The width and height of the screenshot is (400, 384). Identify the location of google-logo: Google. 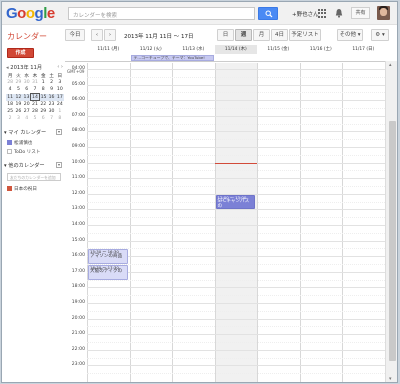
(30, 13).